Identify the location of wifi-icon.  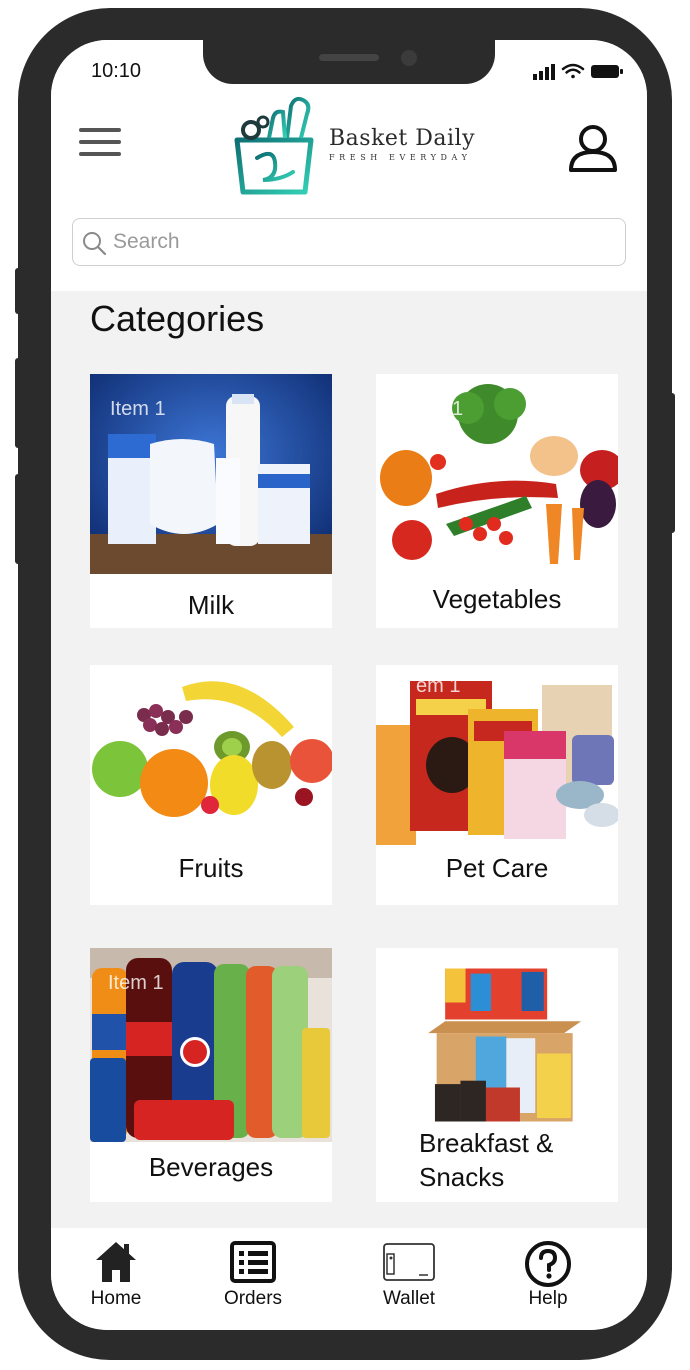
(573, 71).